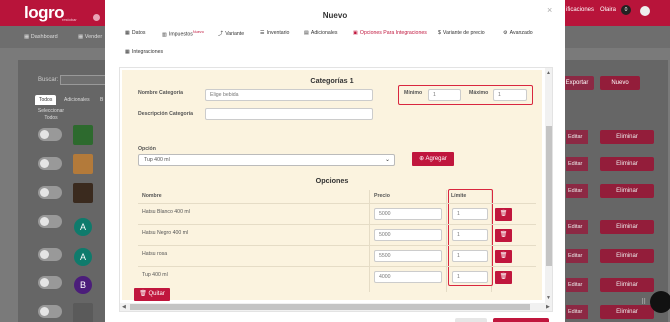  What do you see at coordinates (332, 80) in the screenshot?
I see `category-title: Categorías 1` at bounding box center [332, 80].